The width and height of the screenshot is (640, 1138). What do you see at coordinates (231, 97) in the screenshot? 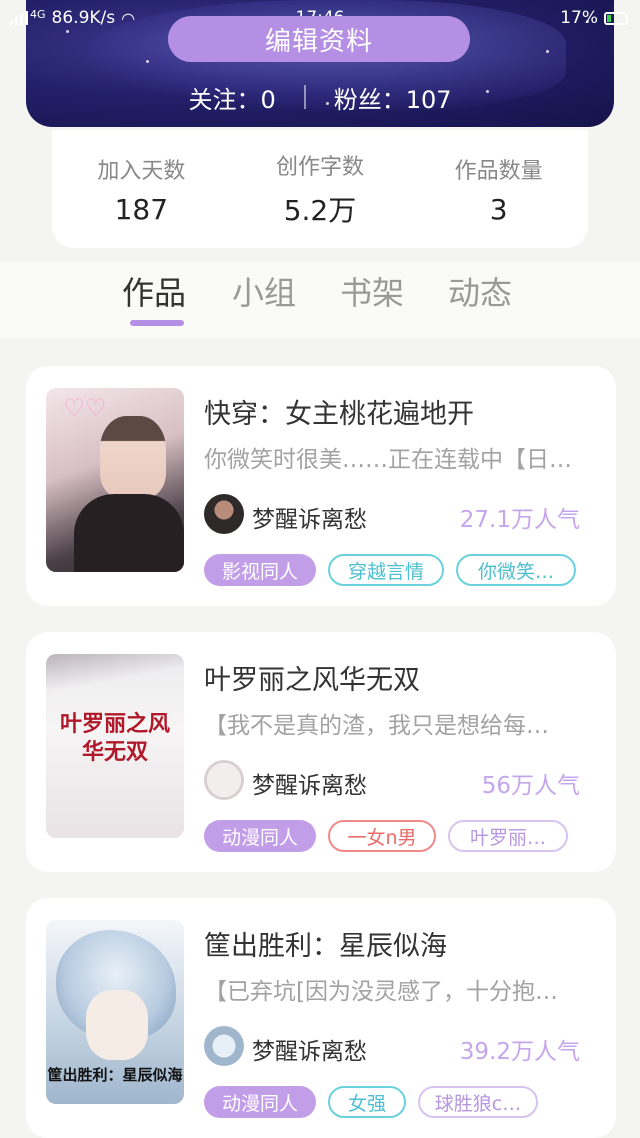
I see `following-count: 关注：0` at bounding box center [231, 97].